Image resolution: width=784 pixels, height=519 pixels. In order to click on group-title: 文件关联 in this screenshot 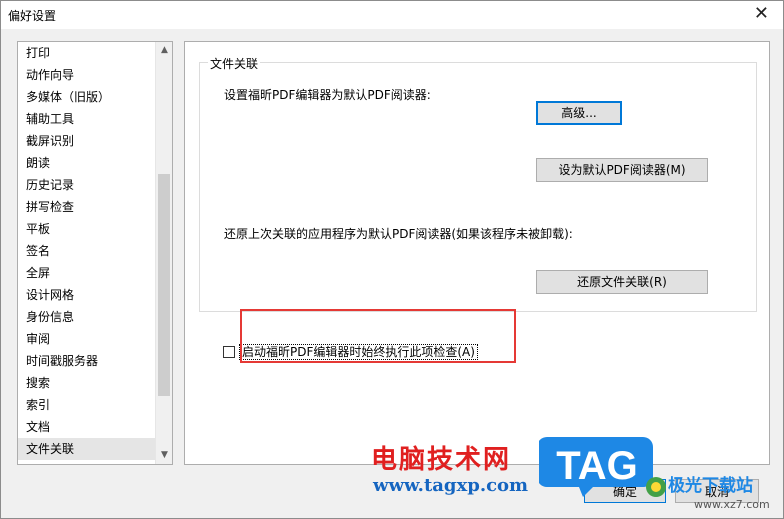, I will do `click(234, 63)`.